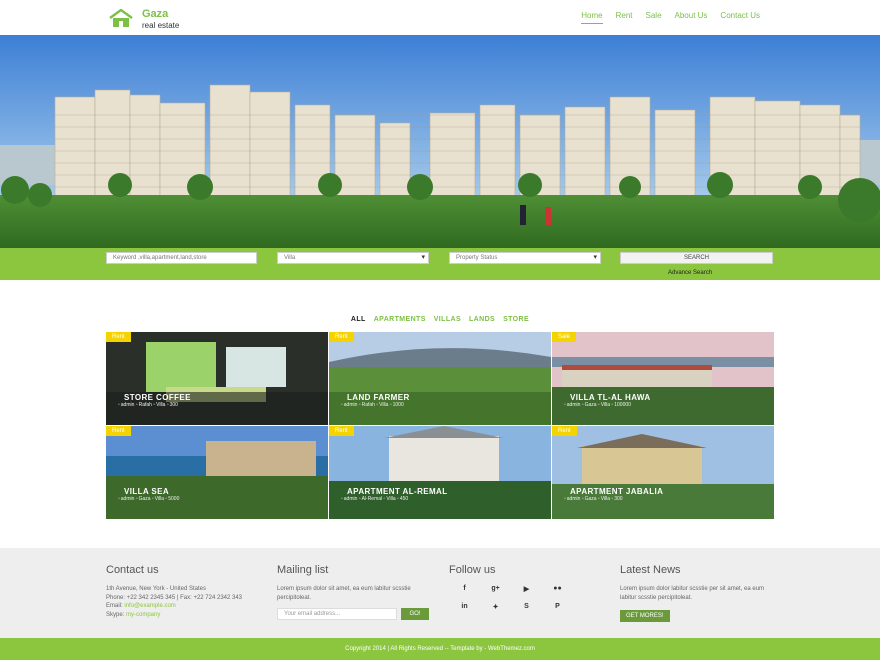 This screenshot has width=880, height=660. Describe the element at coordinates (358, 319) in the screenshot. I see `filter-all: ALL` at that location.